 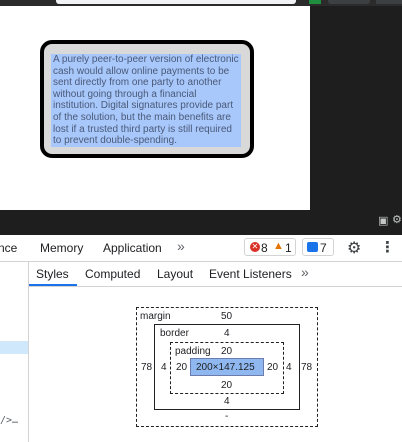 What do you see at coordinates (146, 367) in the screenshot?
I see `margin-left-value: 78` at bounding box center [146, 367].